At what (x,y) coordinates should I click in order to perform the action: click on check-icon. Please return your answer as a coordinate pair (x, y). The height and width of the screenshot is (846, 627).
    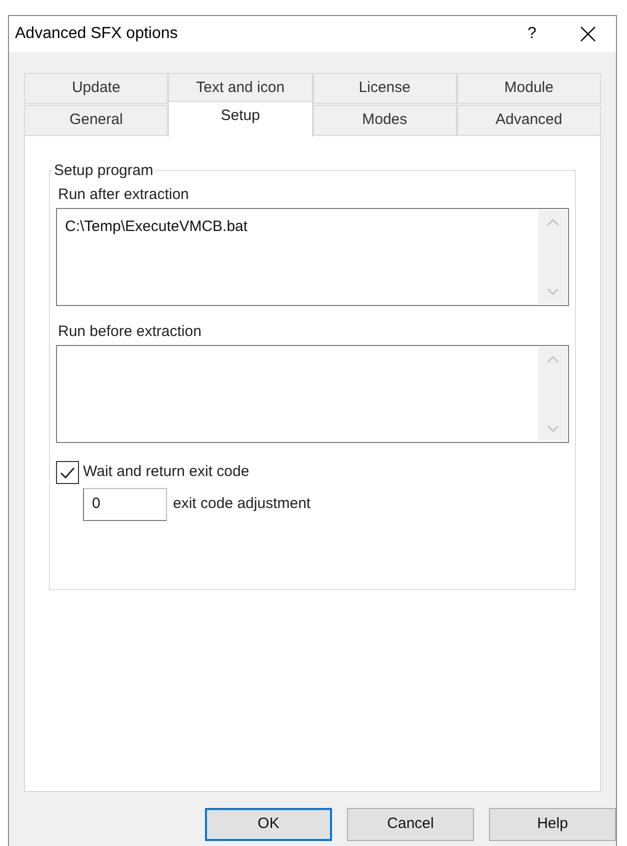
    Looking at the image, I should click on (67, 472).